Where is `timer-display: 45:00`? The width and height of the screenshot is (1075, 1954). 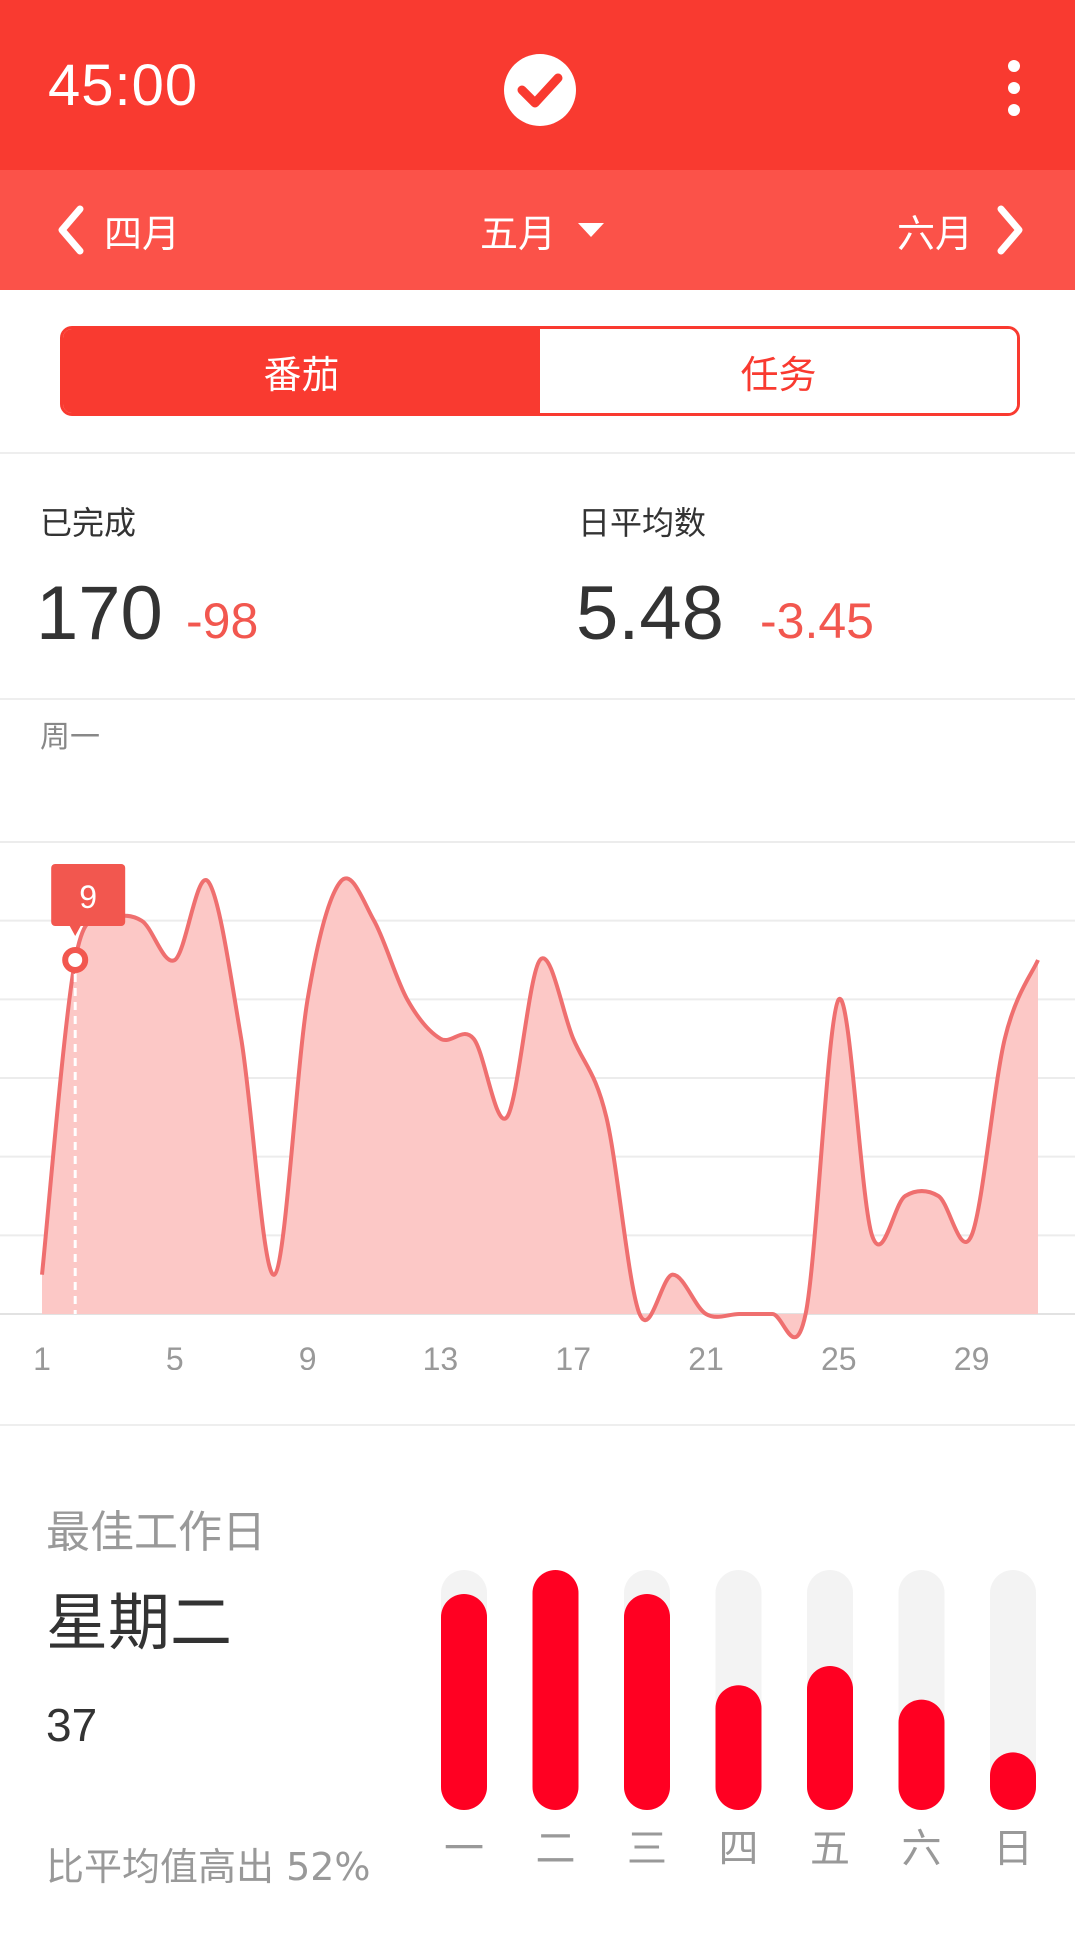 timer-display: 45:00 is located at coordinates (123, 85).